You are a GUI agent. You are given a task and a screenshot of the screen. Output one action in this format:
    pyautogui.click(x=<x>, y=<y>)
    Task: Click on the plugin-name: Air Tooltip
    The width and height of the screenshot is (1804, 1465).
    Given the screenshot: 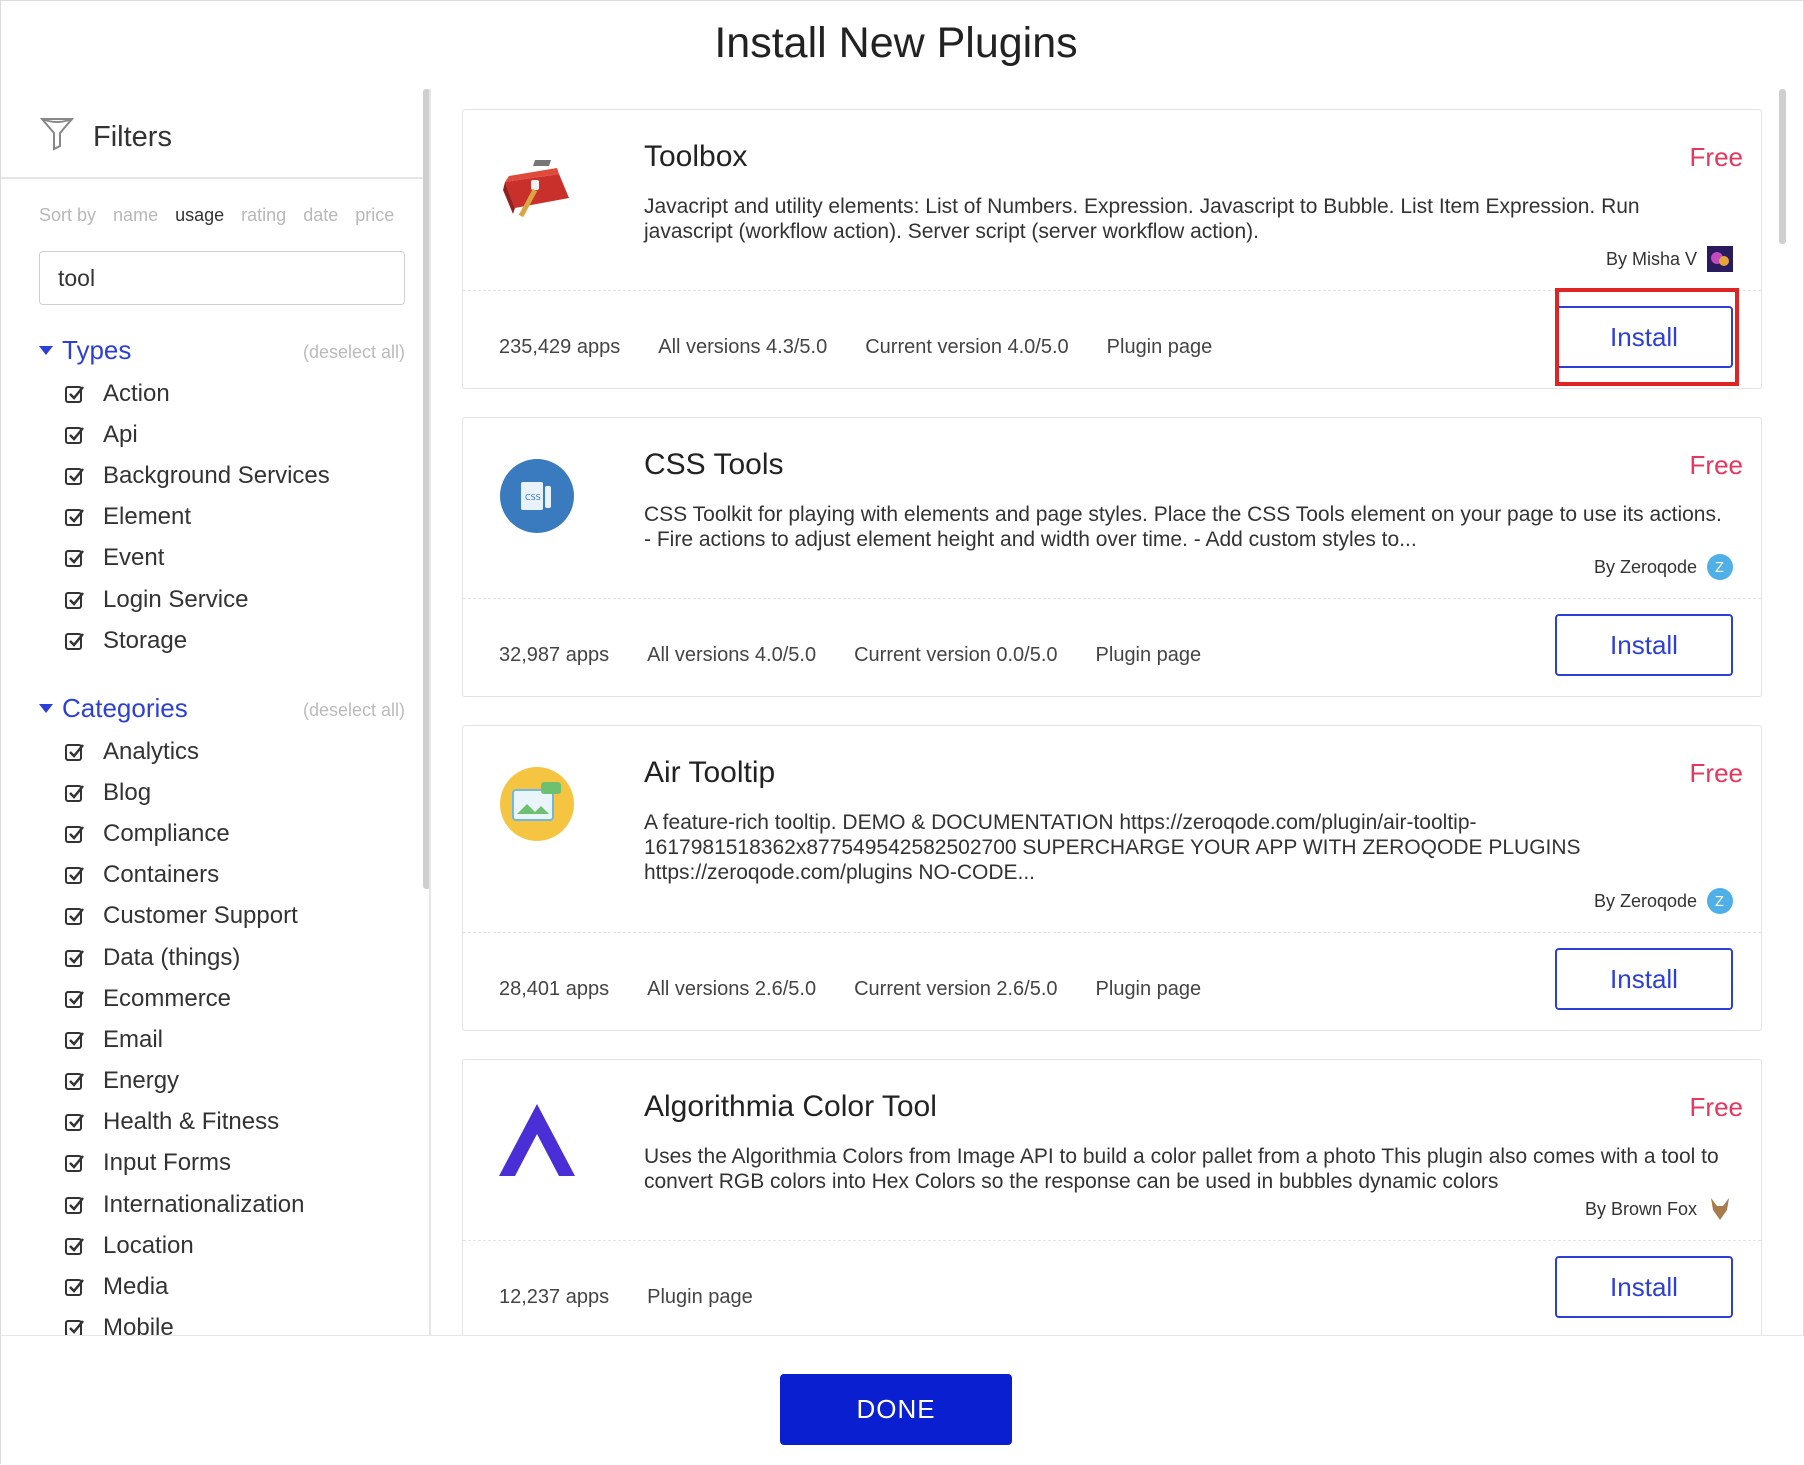 What is the action you would take?
    pyautogui.click(x=710, y=772)
    